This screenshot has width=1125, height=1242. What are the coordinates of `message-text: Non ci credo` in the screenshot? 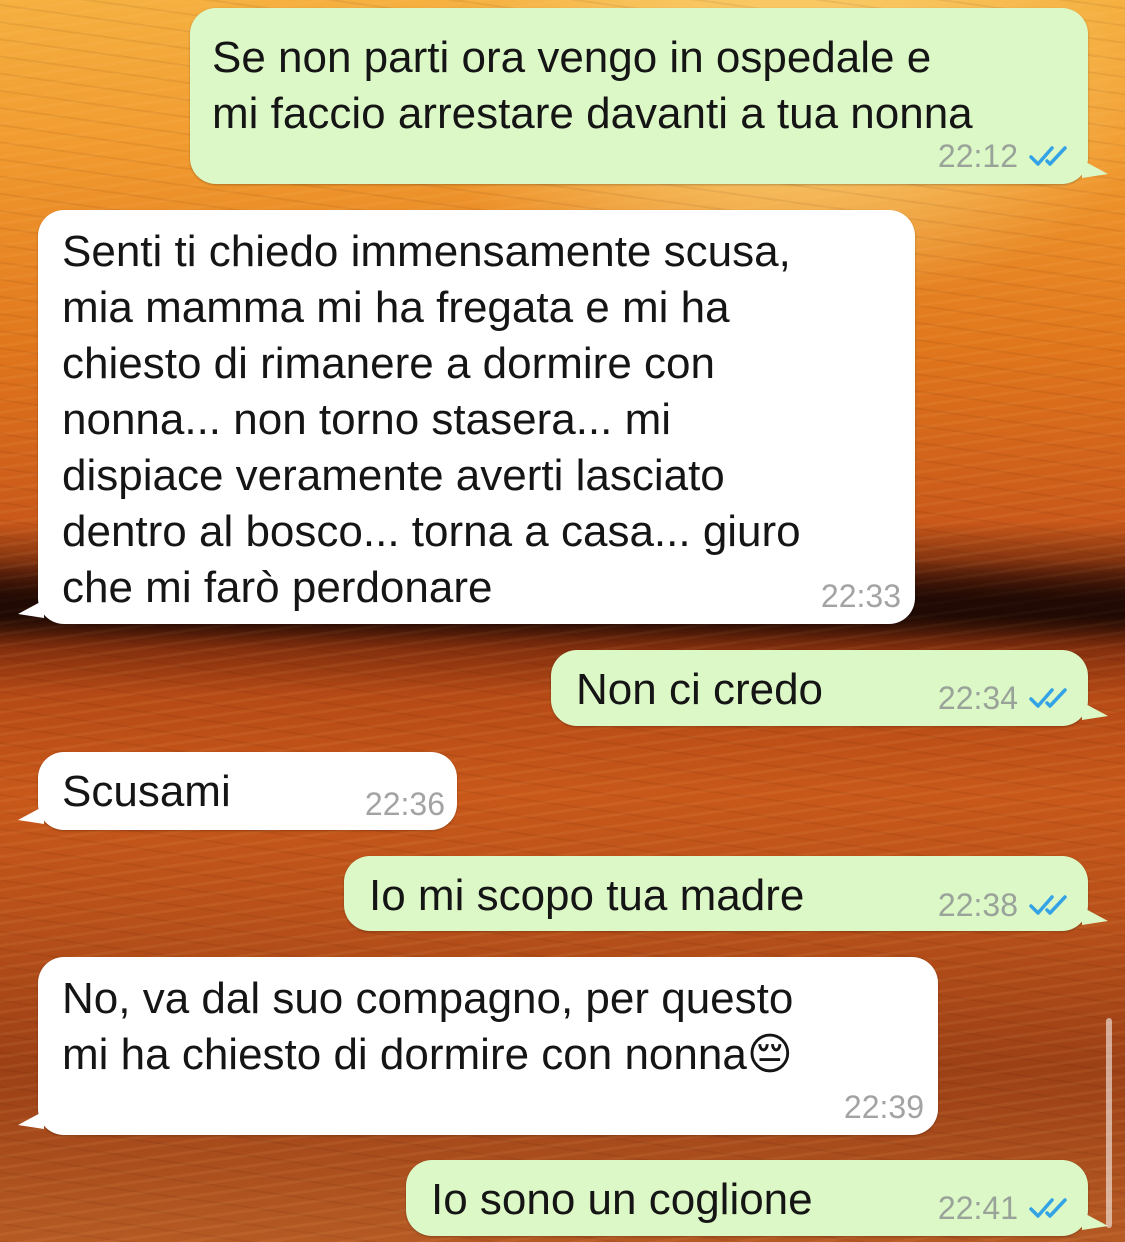 It's located at (700, 689).